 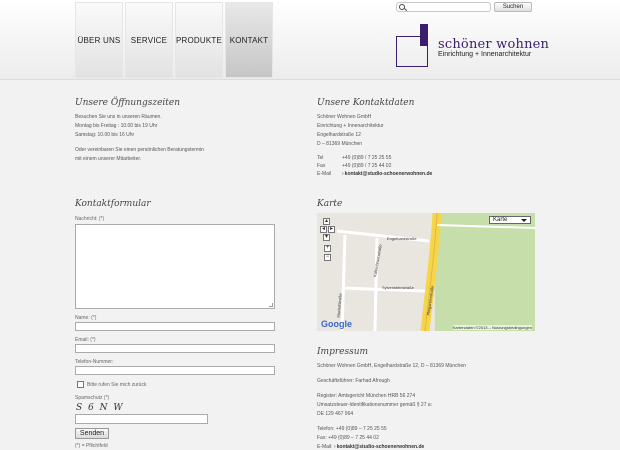 I want to click on google-logo: Google, so click(x=336, y=324).